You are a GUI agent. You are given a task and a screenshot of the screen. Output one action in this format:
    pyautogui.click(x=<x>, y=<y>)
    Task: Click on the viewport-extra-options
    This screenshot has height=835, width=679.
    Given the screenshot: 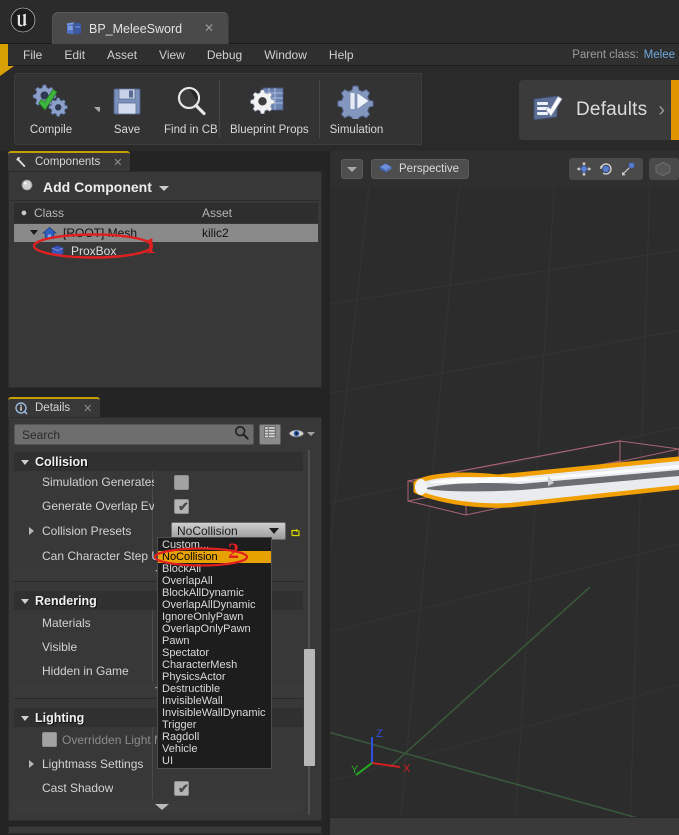 What is the action you would take?
    pyautogui.click(x=664, y=169)
    